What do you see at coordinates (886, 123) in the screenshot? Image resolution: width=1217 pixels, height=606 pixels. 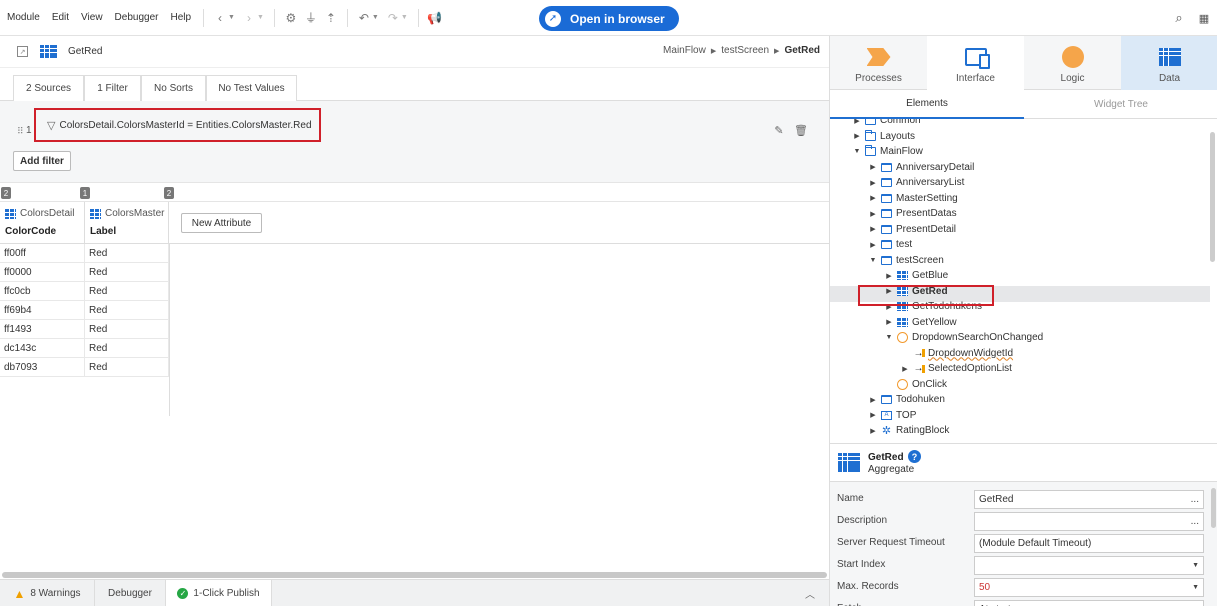 I see `tree-item: ▶ Common` at bounding box center [886, 123].